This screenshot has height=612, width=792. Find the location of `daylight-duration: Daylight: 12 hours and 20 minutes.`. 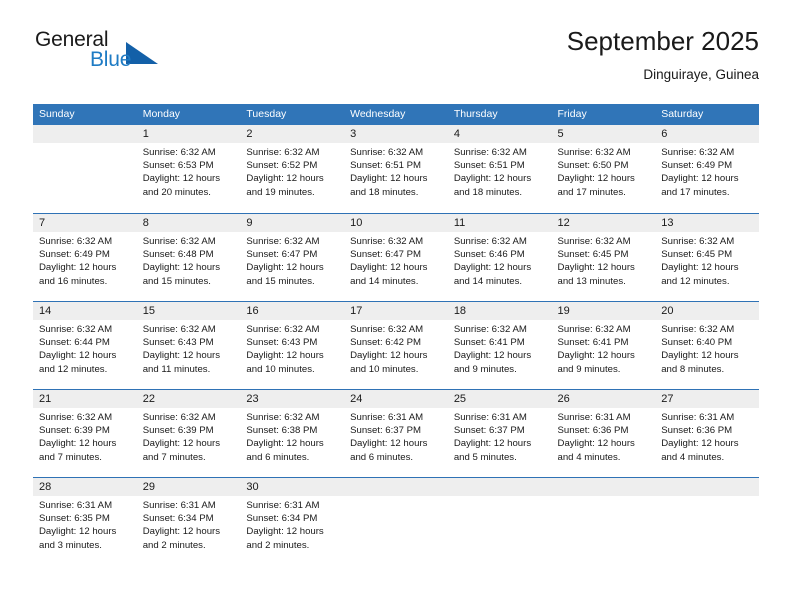

daylight-duration: Daylight: 12 hours and 20 minutes. is located at coordinates (181, 185).